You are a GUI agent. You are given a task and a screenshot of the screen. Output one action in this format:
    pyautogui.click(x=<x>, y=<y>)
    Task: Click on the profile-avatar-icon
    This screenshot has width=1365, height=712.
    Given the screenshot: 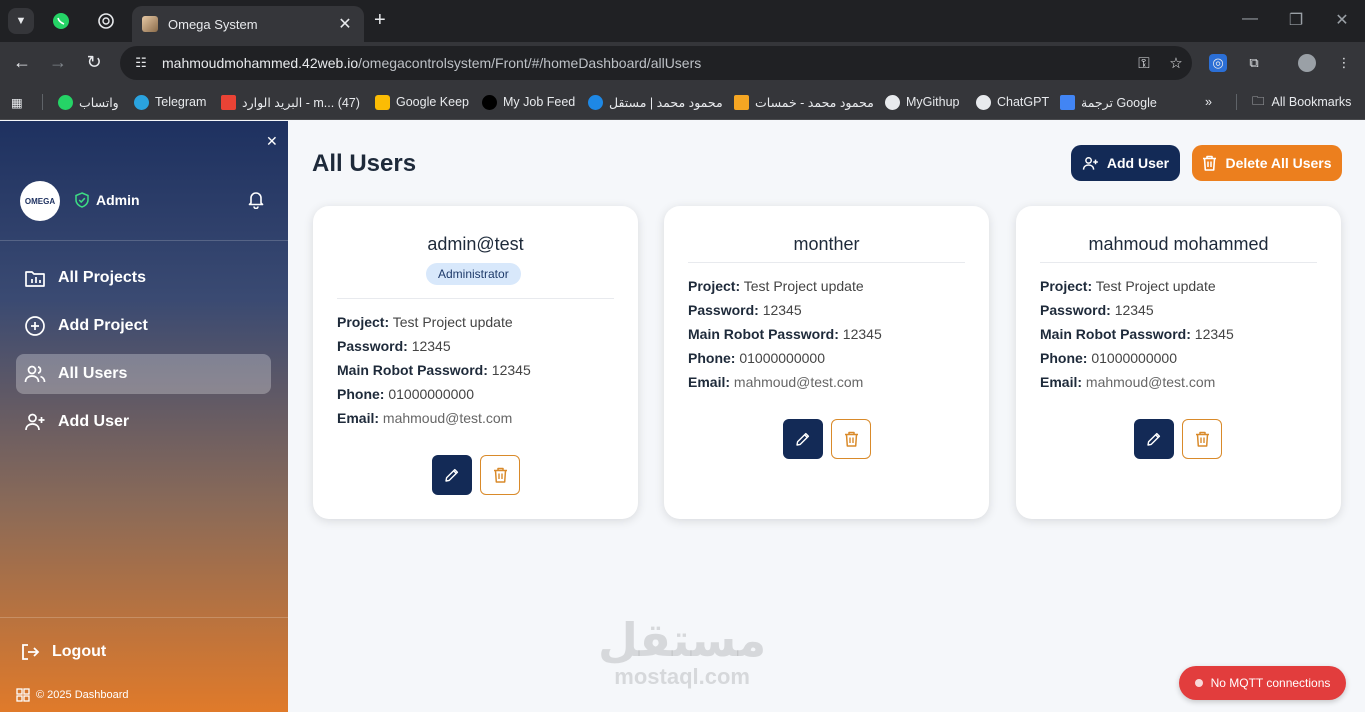 What is the action you would take?
    pyautogui.click(x=1307, y=63)
    